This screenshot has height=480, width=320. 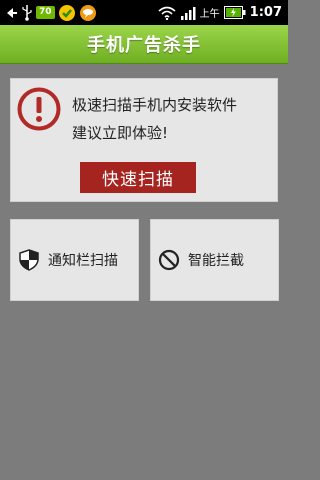 I want to click on notification-scan-tile: 通知栏扫描, so click(x=74, y=260).